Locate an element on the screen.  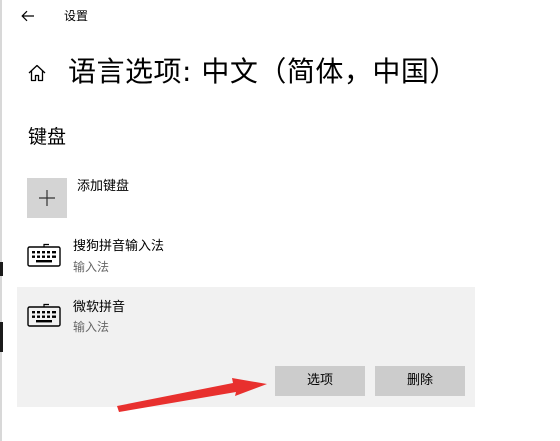
back-button is located at coordinates (28, 16).